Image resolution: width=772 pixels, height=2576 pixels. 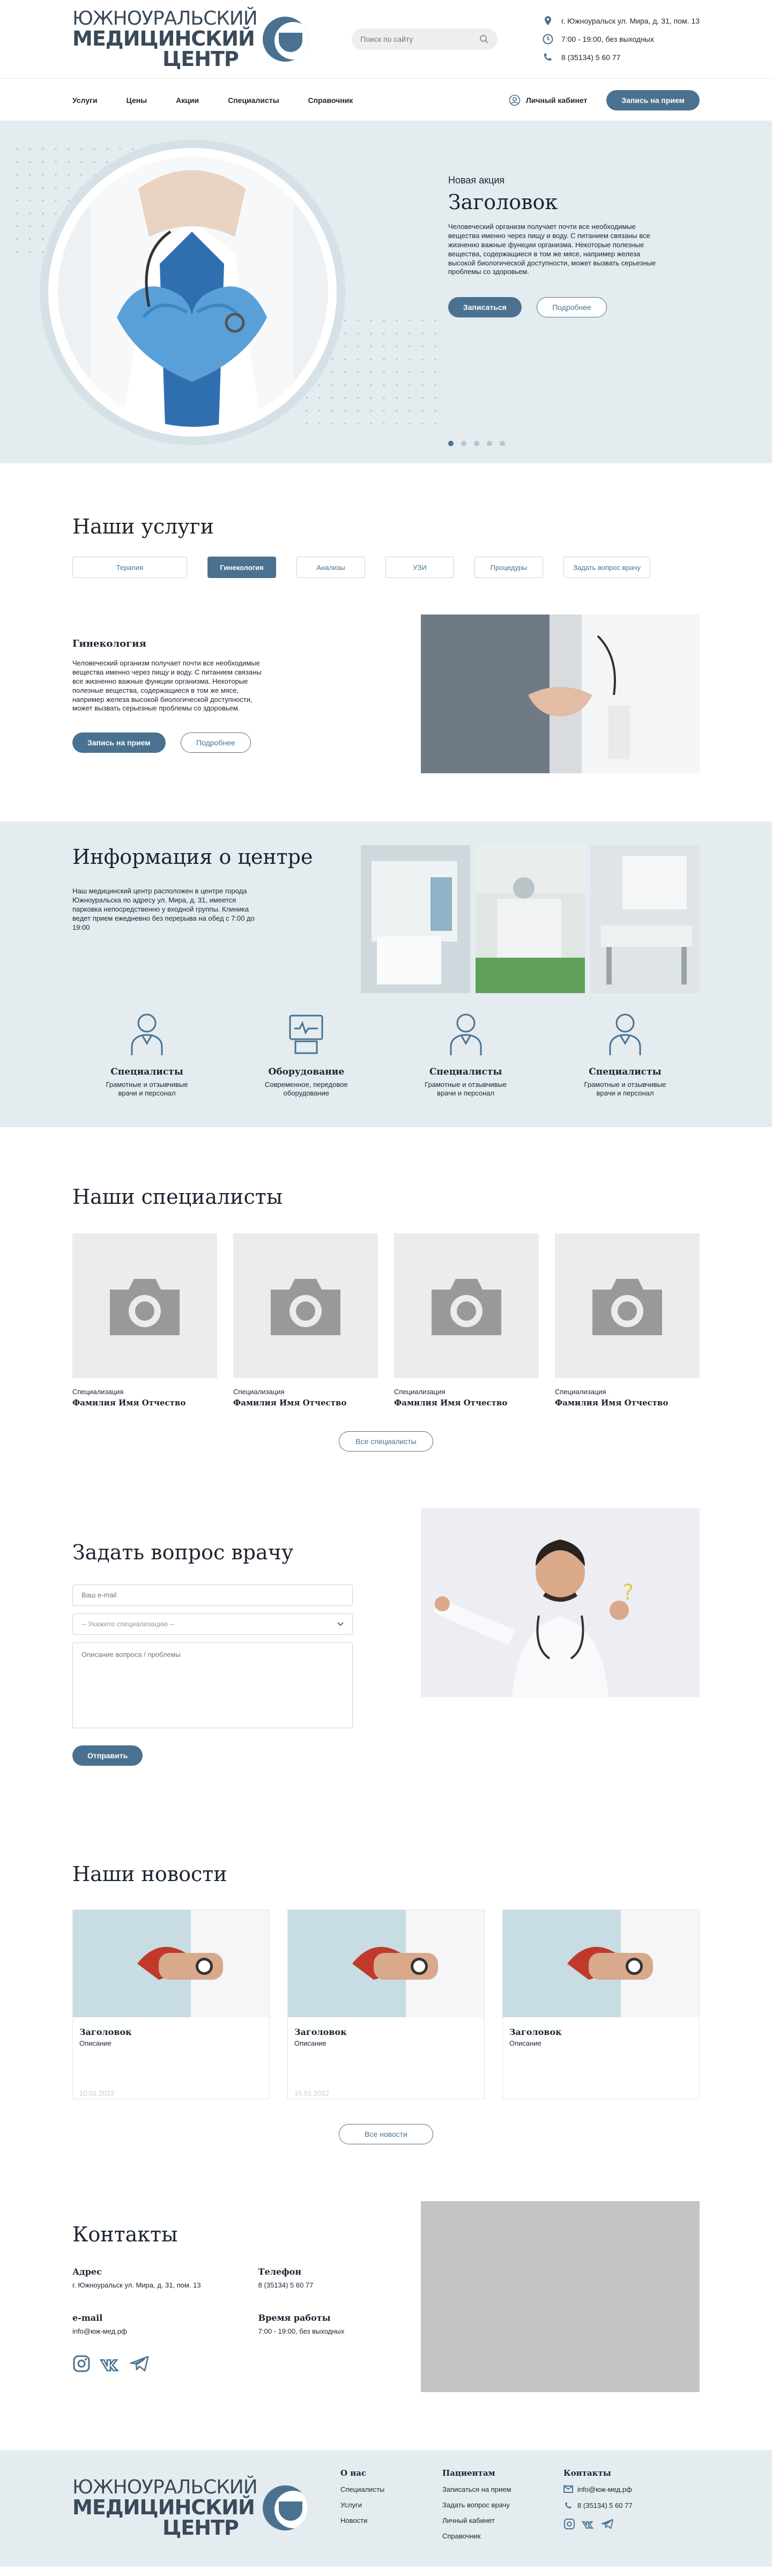 What do you see at coordinates (604, 2489) in the screenshot?
I see `footer-email: info@юж-мед.рф` at bounding box center [604, 2489].